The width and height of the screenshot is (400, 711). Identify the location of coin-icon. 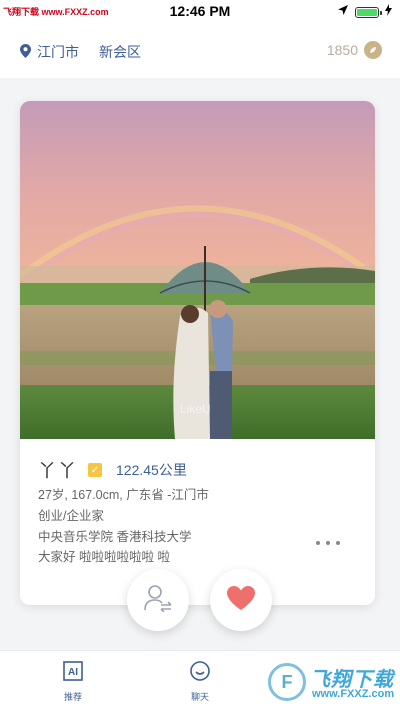
(373, 50).